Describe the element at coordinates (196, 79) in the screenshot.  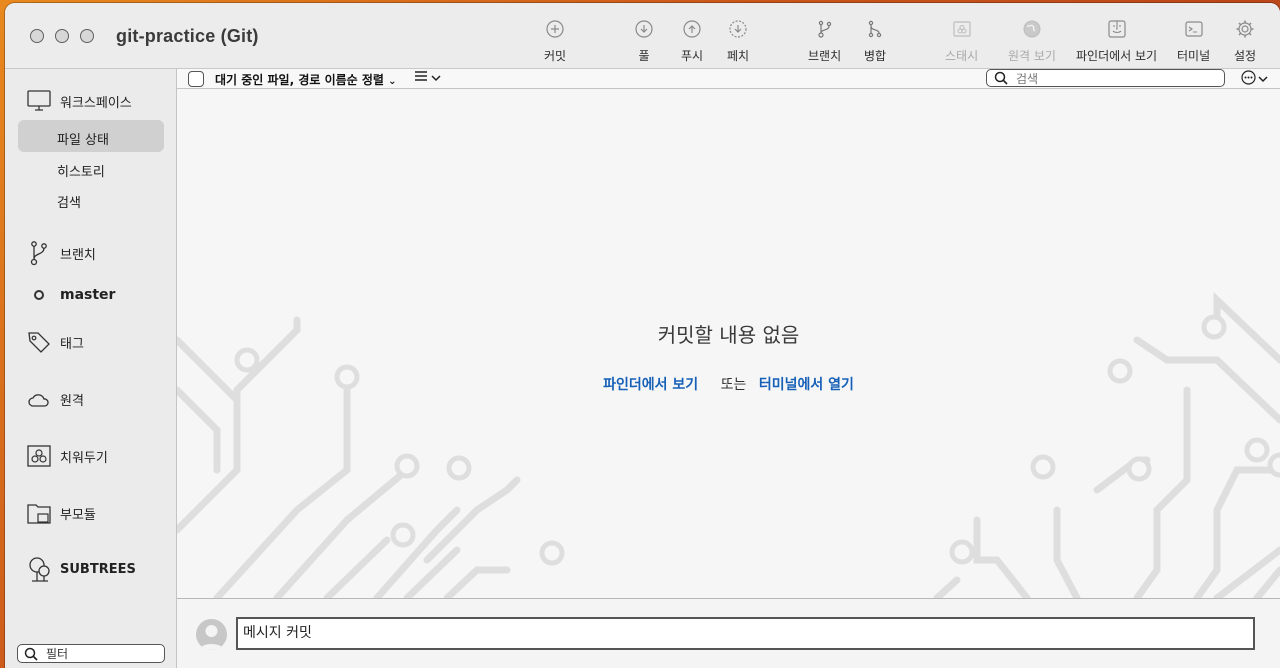
I see `select-all-checkbox` at that location.